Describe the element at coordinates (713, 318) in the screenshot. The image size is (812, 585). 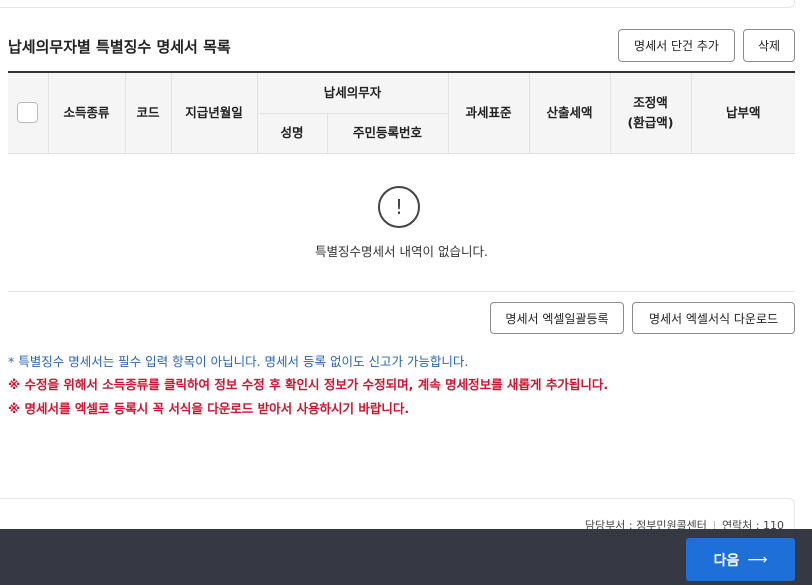
I see `excel-template-download-button: 명세서 엑셀서식 다운로드` at that location.